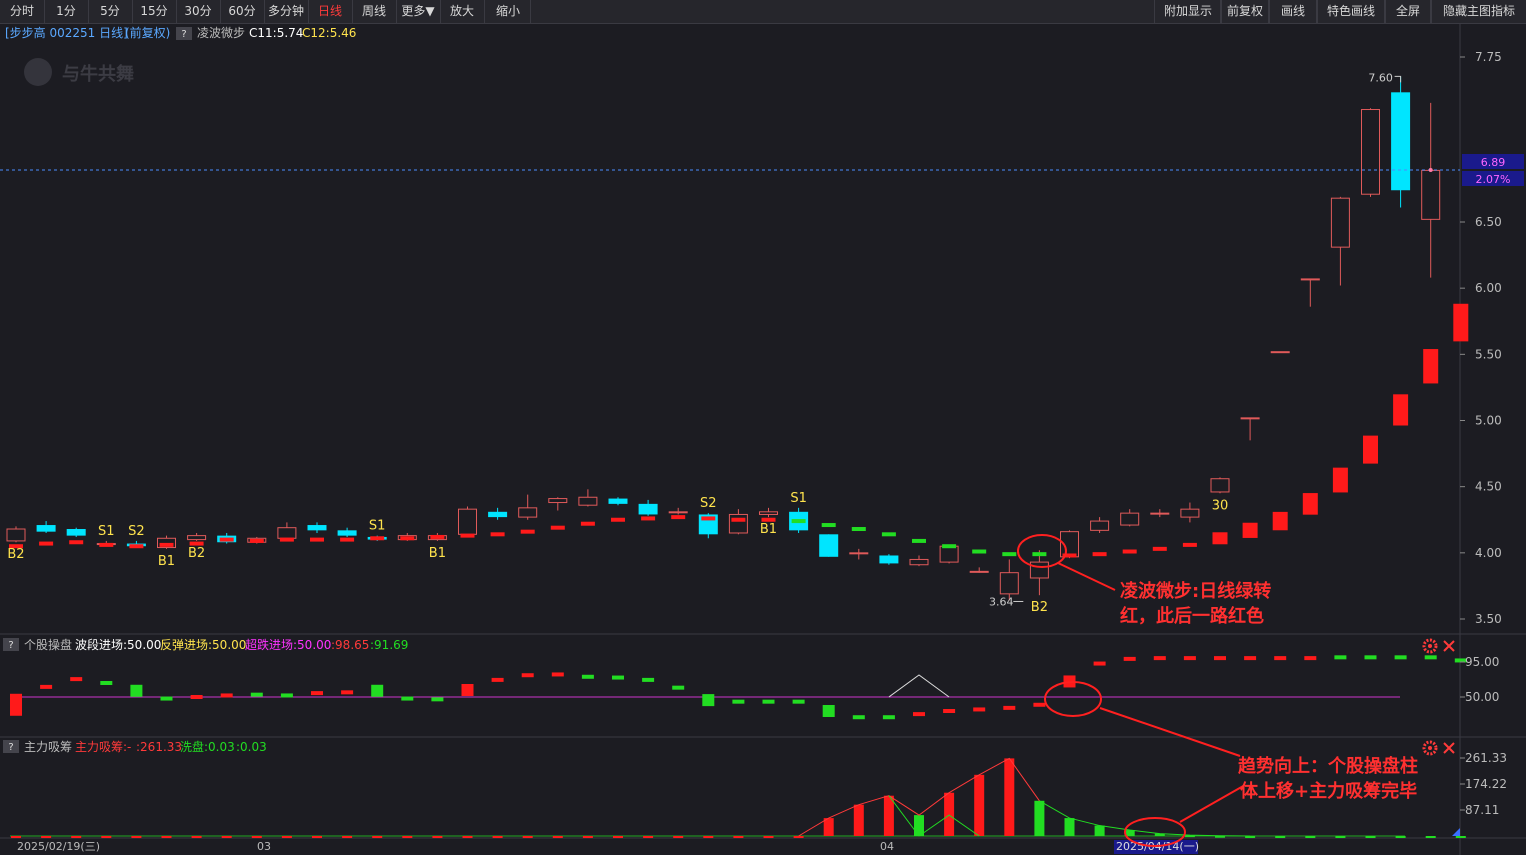  What do you see at coordinates (1351, 11) in the screenshot?
I see `toolbar-right-btn-3: 特色画线` at bounding box center [1351, 11].